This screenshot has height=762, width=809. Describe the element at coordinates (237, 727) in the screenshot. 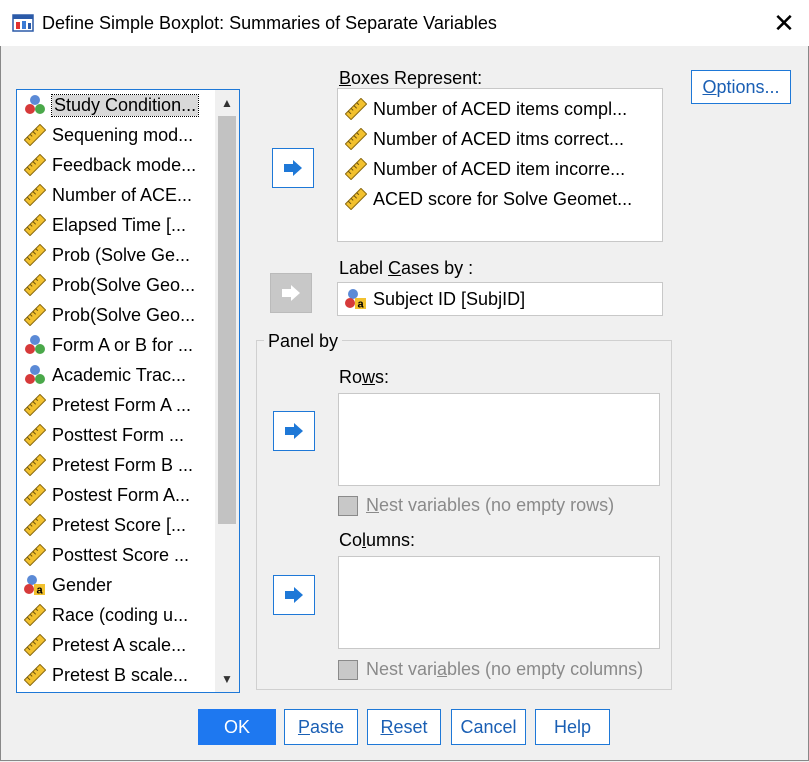

I see `ok-button: OK` at that location.